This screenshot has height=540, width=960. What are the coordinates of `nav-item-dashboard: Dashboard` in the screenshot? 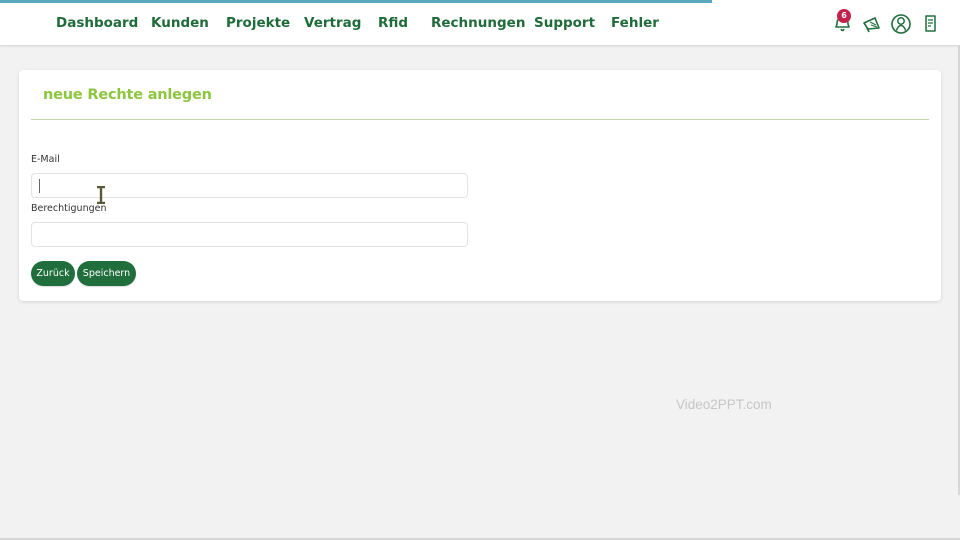 It's located at (97, 23).